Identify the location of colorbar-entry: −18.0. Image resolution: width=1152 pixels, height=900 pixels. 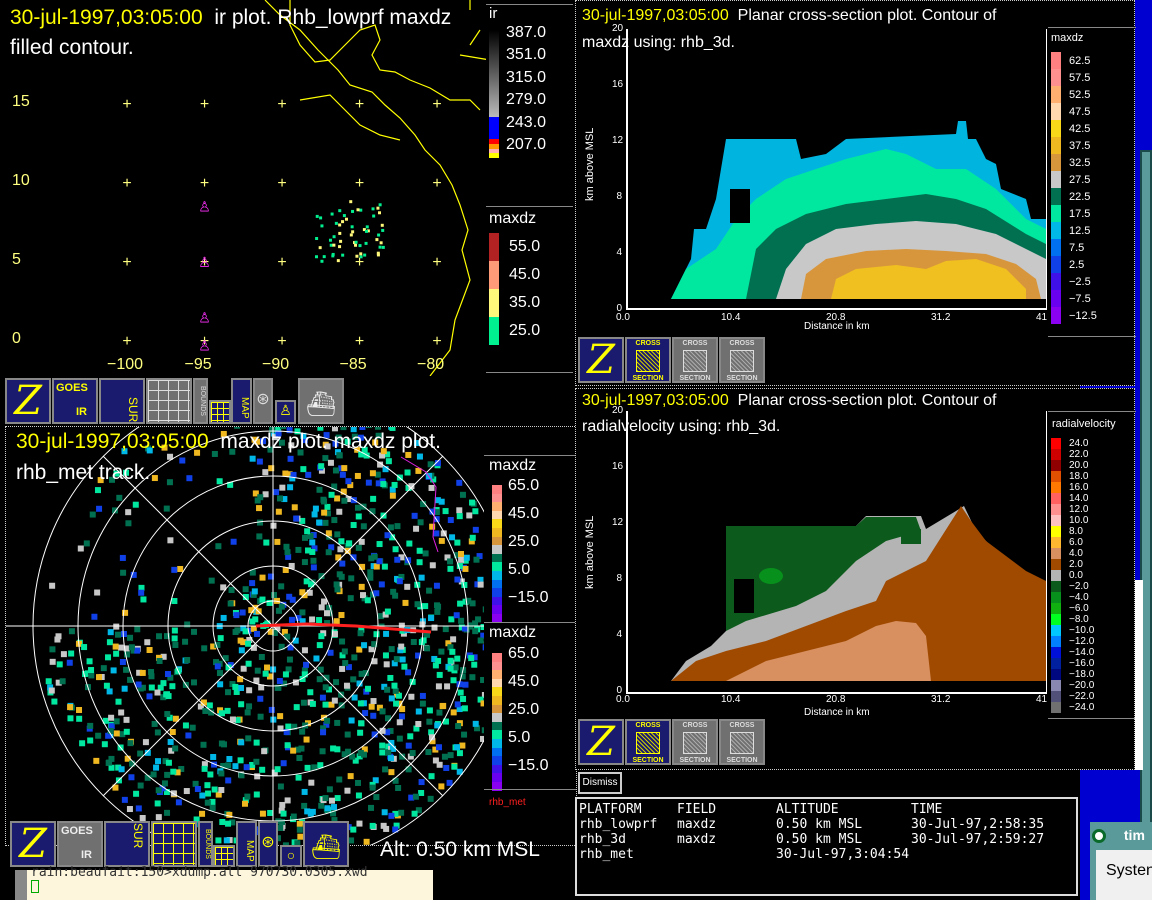
(1071, 674).